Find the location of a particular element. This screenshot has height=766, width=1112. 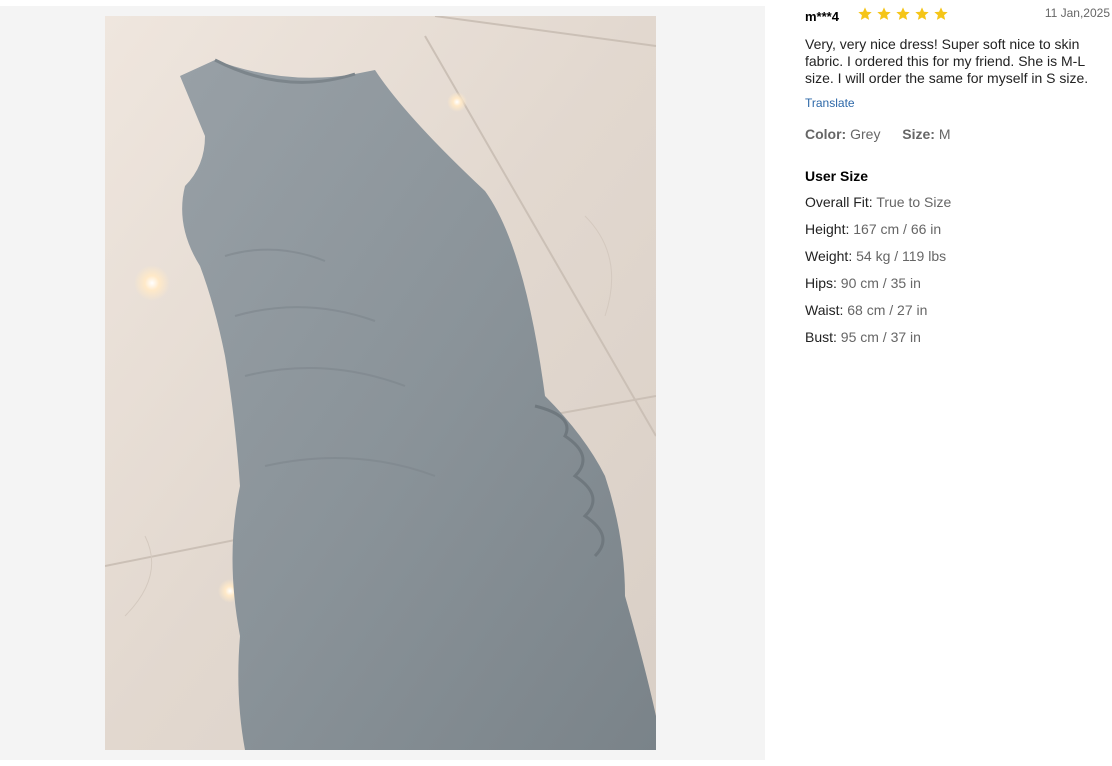

star-rating is located at coordinates (903, 14).